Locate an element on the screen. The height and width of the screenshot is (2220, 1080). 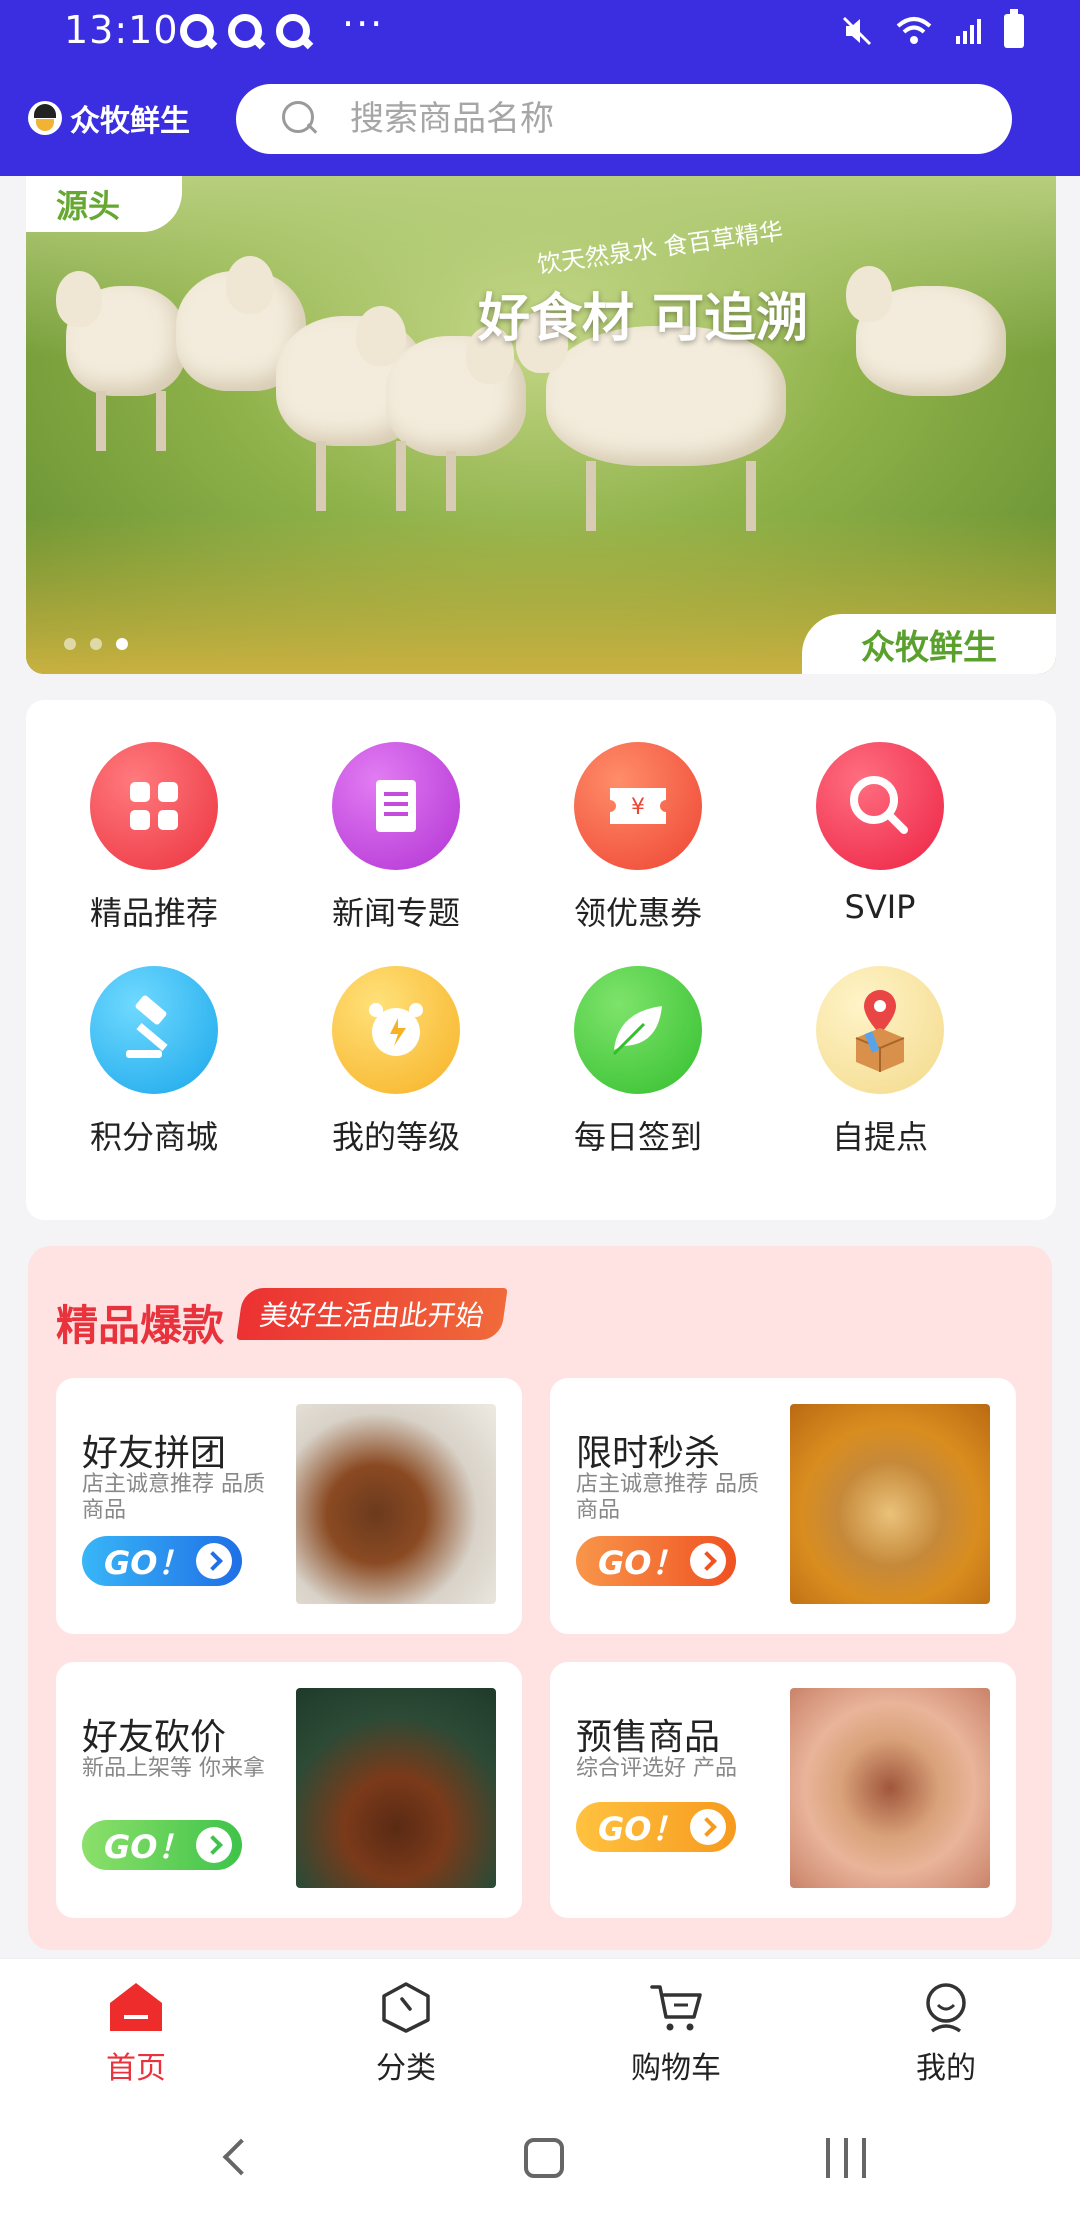
status-bar: 13:10 ··· is located at coordinates (540, 33).